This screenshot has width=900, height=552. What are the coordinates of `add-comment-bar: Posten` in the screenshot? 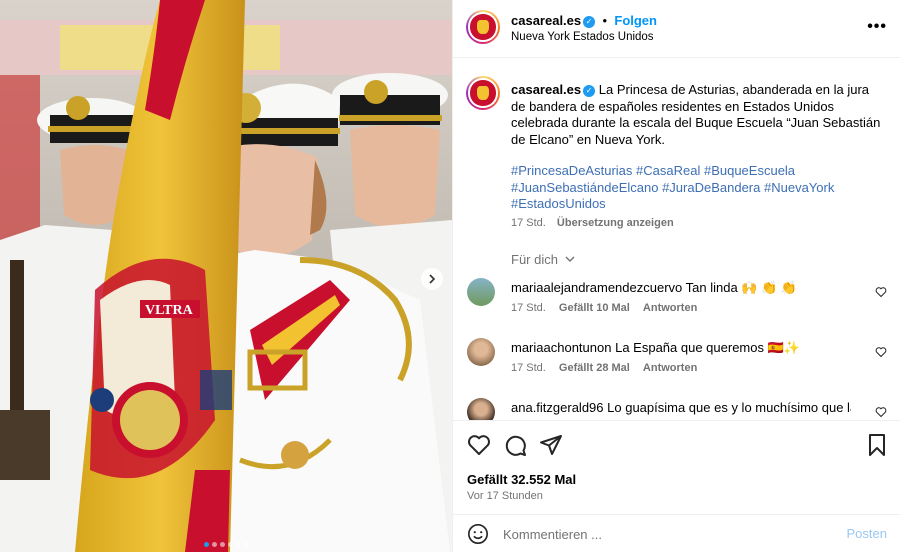 It's located at (676, 533).